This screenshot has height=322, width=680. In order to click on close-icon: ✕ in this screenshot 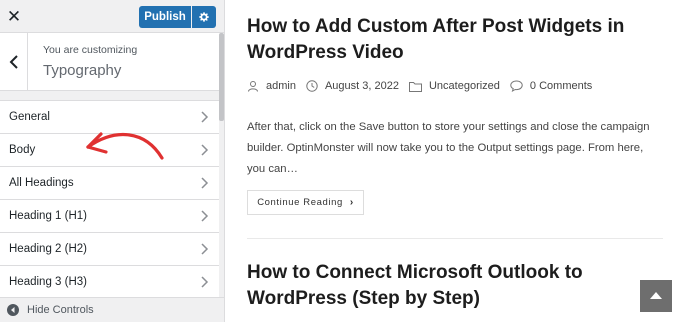, I will do `click(14, 16)`.